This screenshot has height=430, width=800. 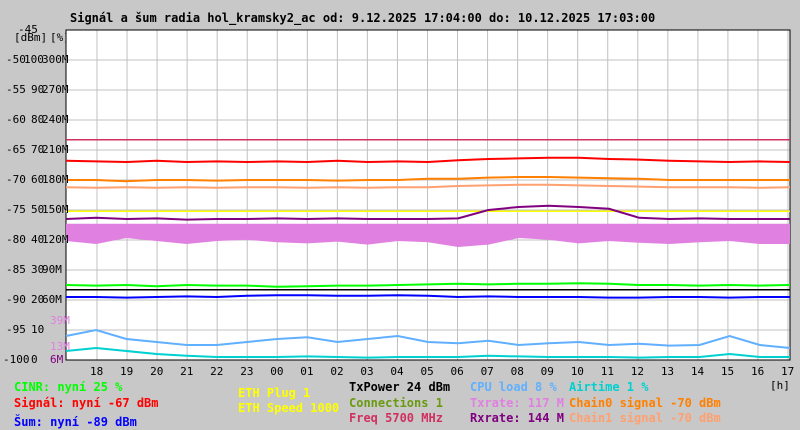 I want to click on x-tick: 16, so click(x=757, y=371).